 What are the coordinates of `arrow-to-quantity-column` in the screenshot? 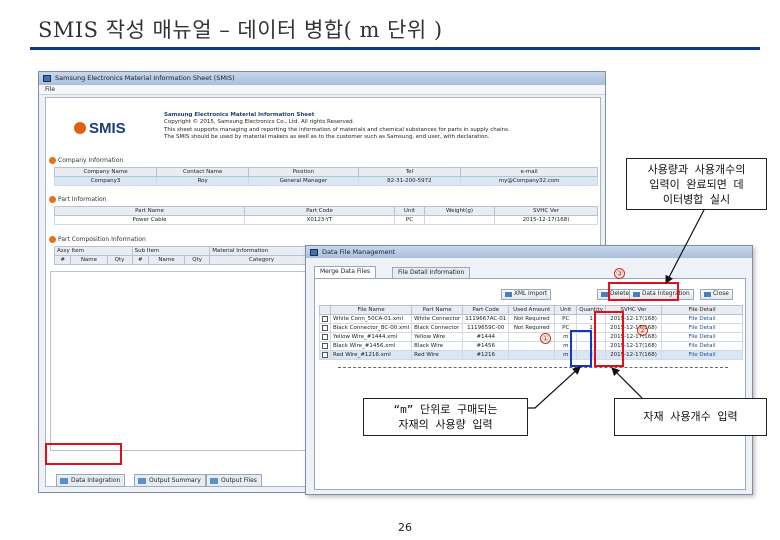 It's located at (627, 383).